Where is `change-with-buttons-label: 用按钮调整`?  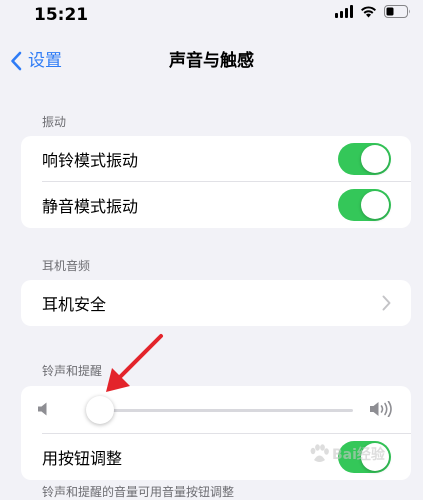
change-with-buttons-label: 用按钮调整 is located at coordinates (82, 458).